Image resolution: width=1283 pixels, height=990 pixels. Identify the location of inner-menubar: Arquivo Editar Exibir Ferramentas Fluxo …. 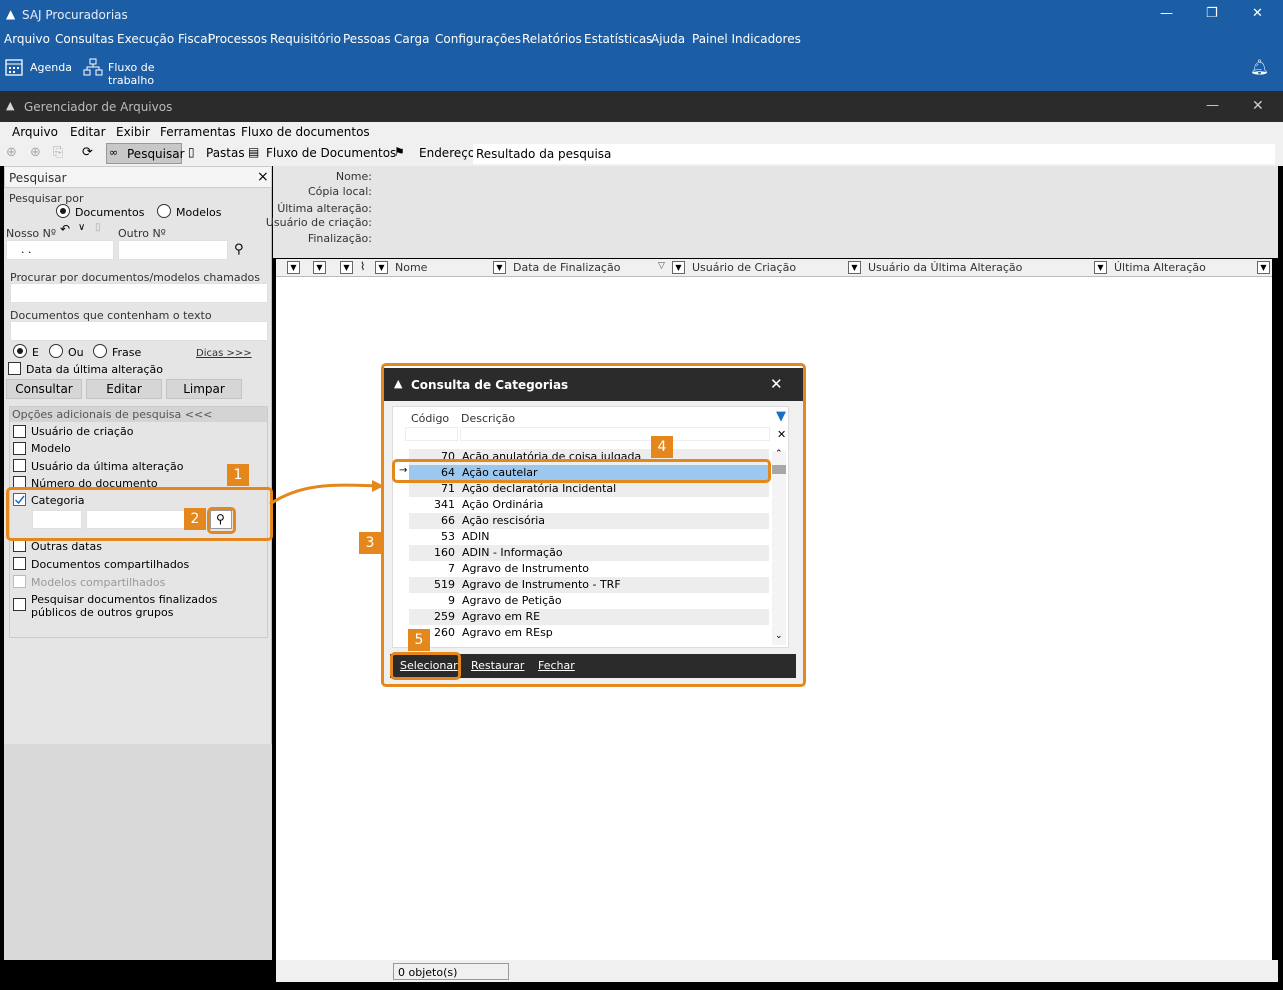
(641, 132).